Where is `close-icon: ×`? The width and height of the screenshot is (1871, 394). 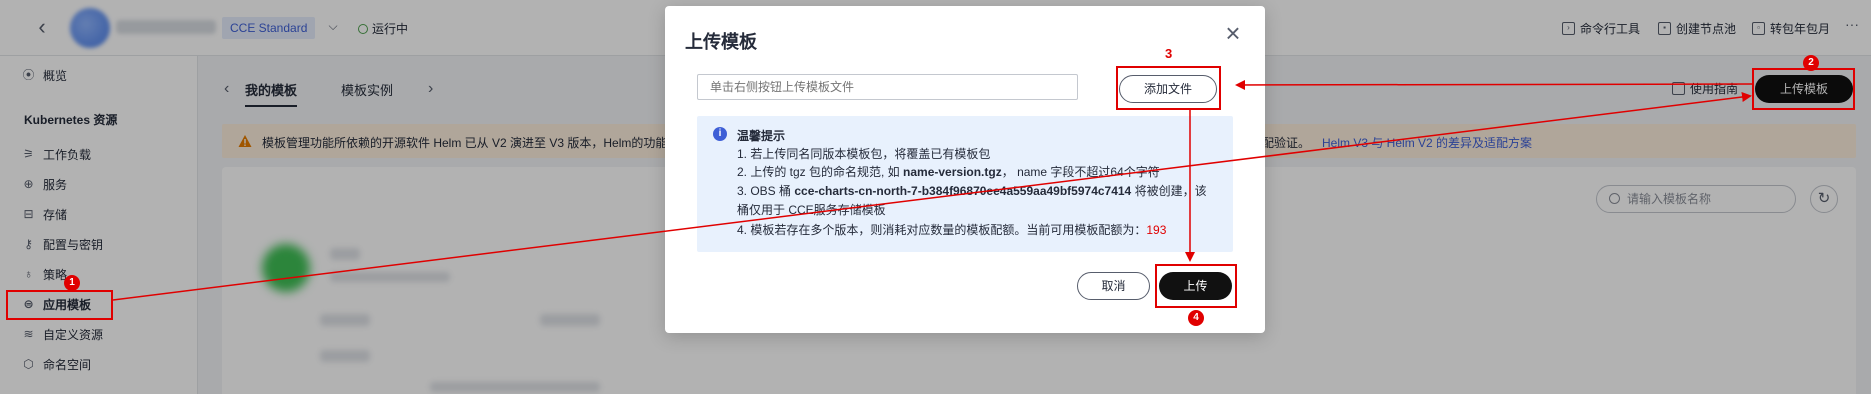 close-icon: × is located at coordinates (1233, 33).